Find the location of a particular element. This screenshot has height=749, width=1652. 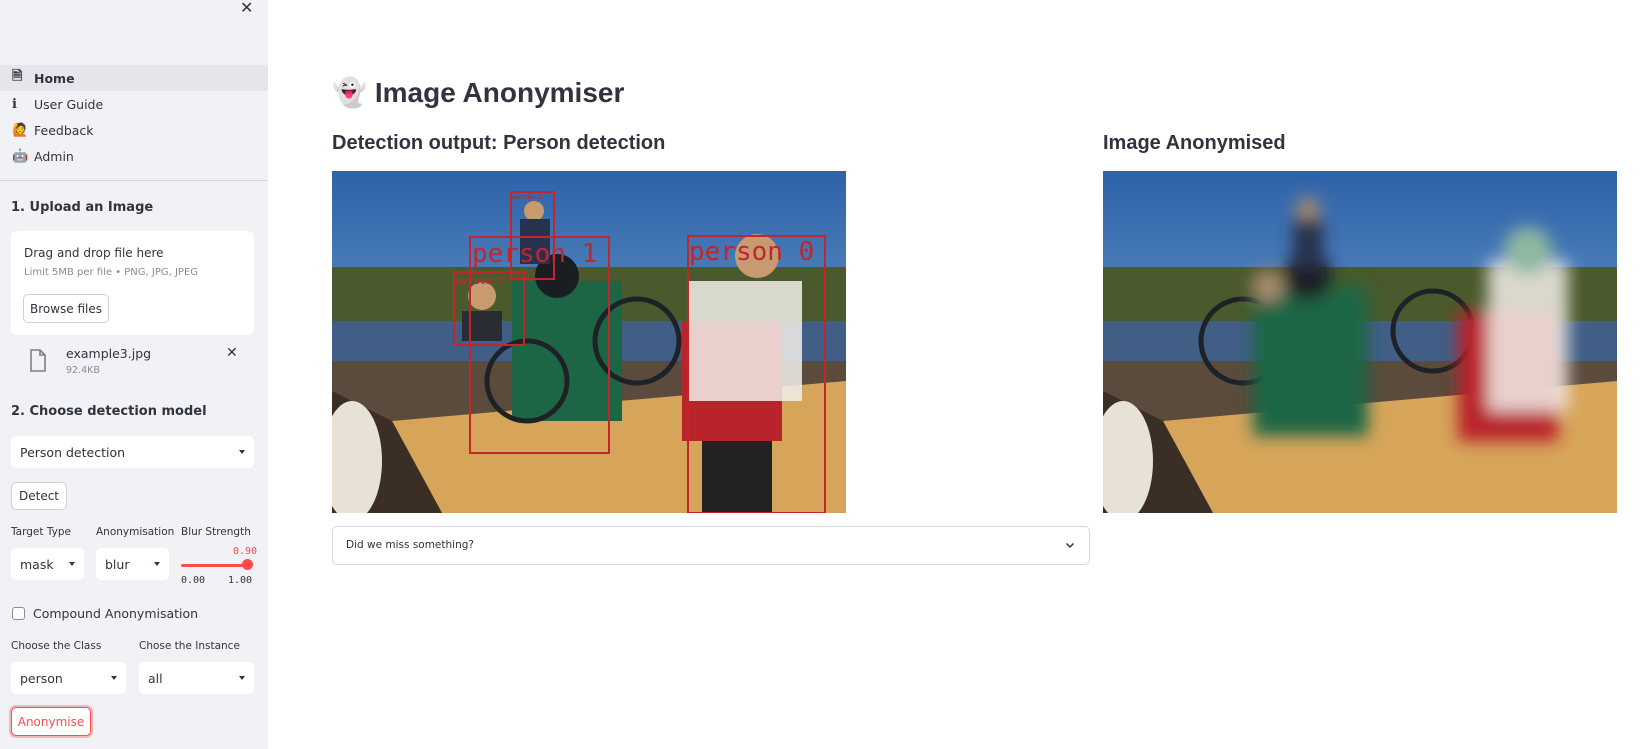

browse-files-button: Browse files is located at coordinates (66, 308).